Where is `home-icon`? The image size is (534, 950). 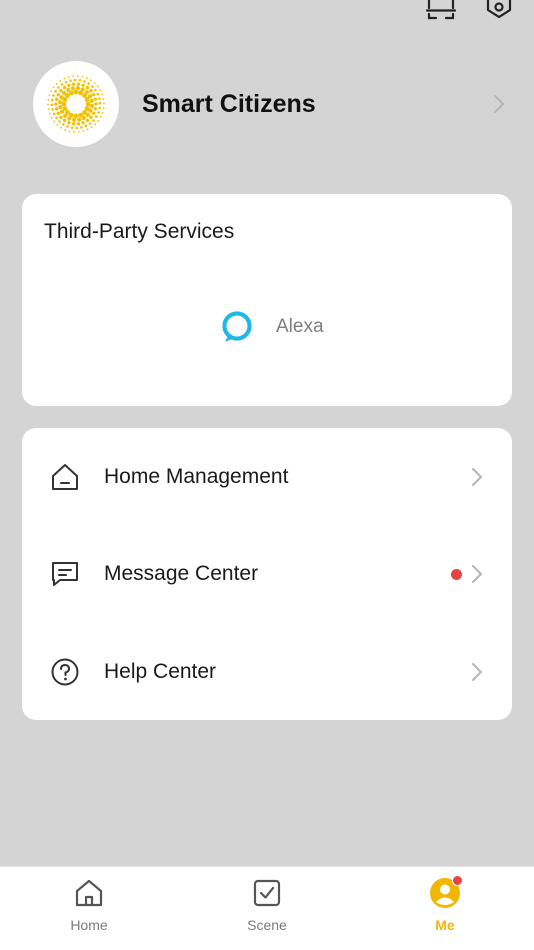
home-icon is located at coordinates (89, 893).